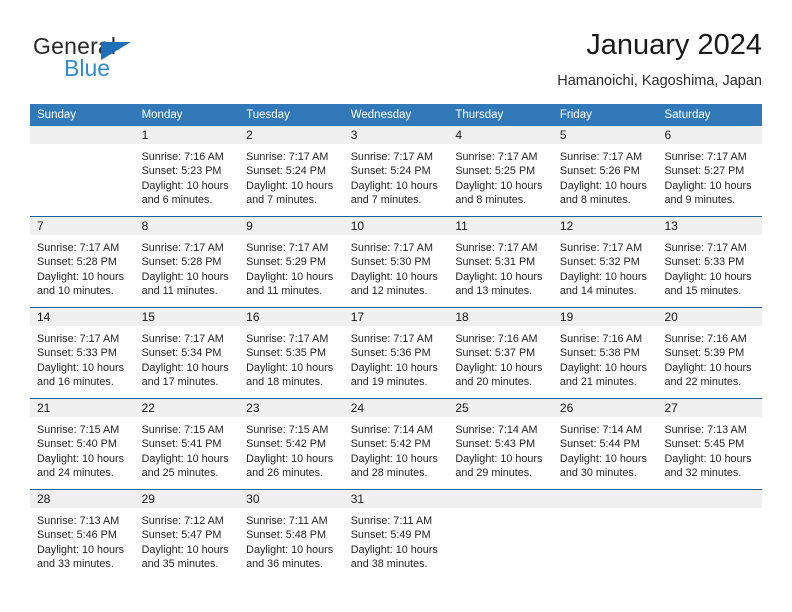 Image resolution: width=792 pixels, height=612 pixels. Describe the element at coordinates (500, 317) in the screenshot. I see `day-number: 18` at that location.